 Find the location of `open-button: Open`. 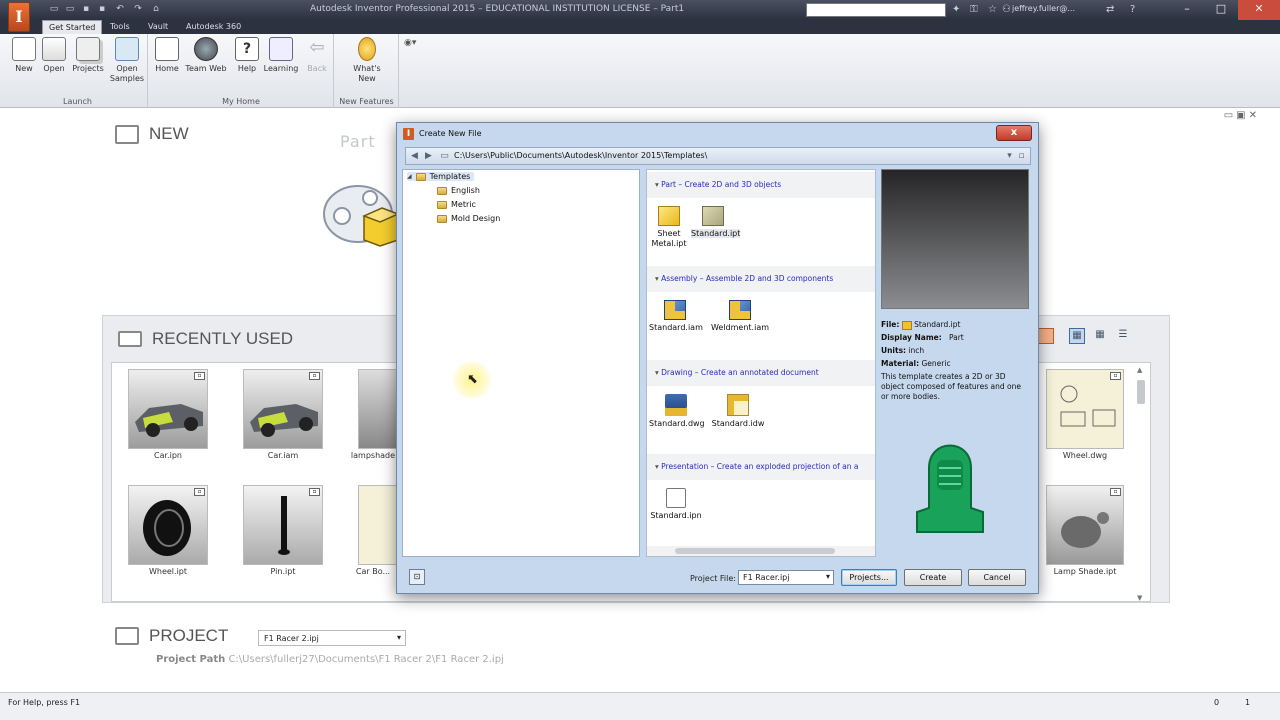

open-button: Open is located at coordinates (54, 55).